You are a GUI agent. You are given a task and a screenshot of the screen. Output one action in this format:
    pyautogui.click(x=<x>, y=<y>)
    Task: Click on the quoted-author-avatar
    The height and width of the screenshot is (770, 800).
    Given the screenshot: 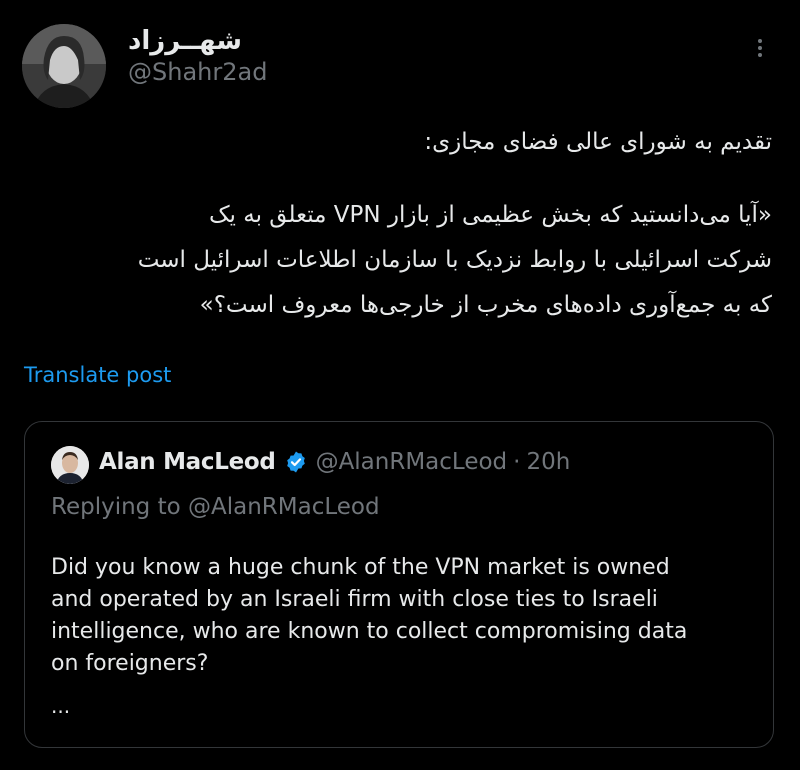 What is the action you would take?
    pyautogui.click(x=70, y=465)
    